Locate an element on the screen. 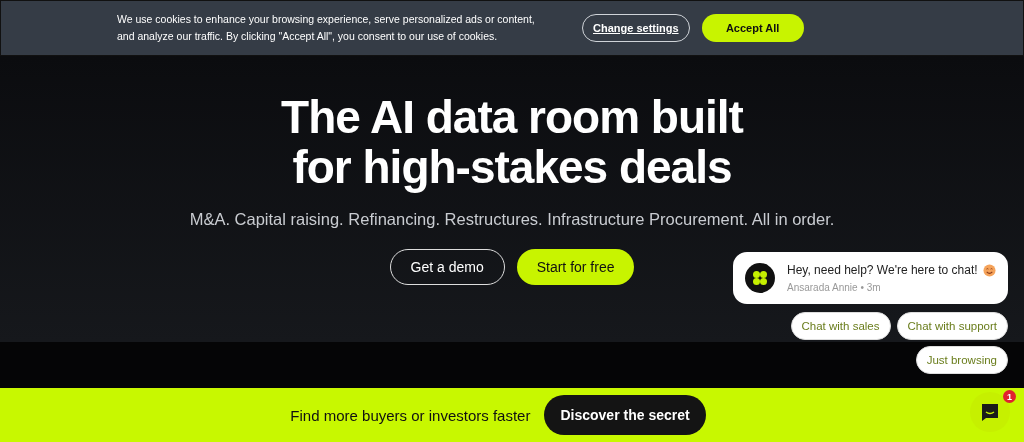 The height and width of the screenshot is (442, 1024). chat-icon is located at coordinates (990, 412).